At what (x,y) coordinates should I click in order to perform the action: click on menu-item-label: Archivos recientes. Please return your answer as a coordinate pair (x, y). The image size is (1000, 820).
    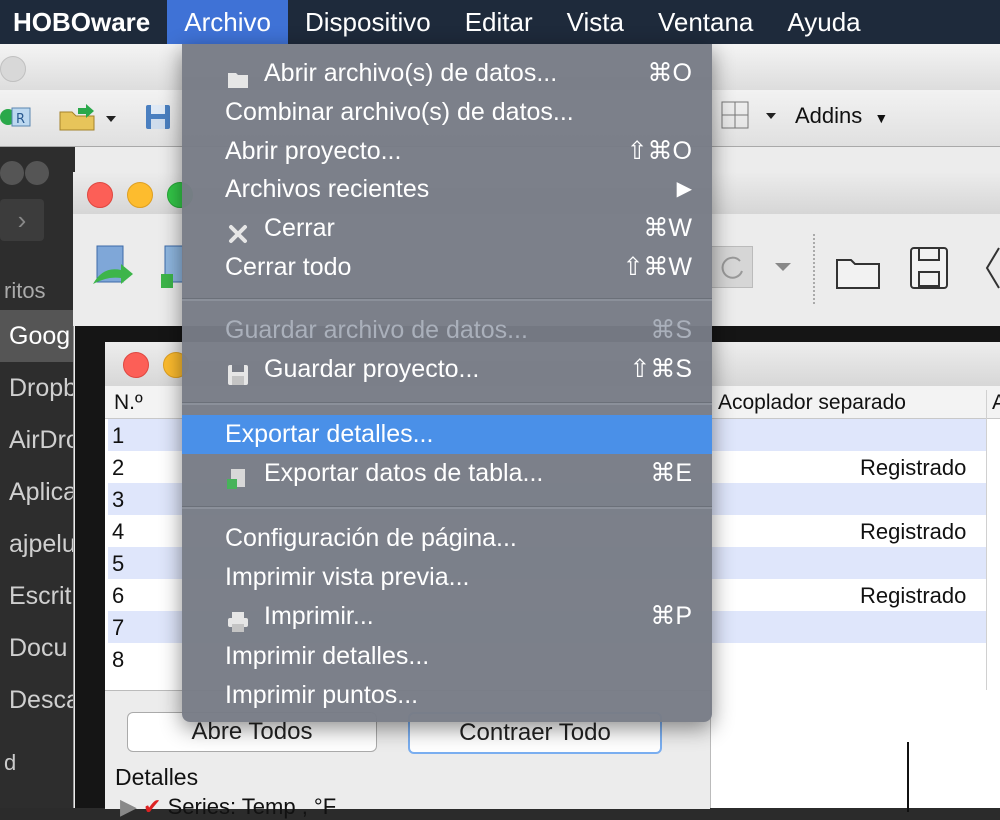
    Looking at the image, I should click on (327, 189).